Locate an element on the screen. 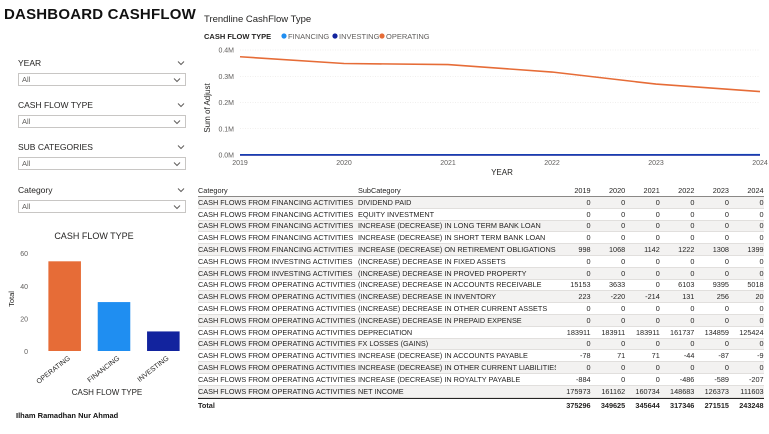  total-2023: 271515 is located at coordinates (716, 405).